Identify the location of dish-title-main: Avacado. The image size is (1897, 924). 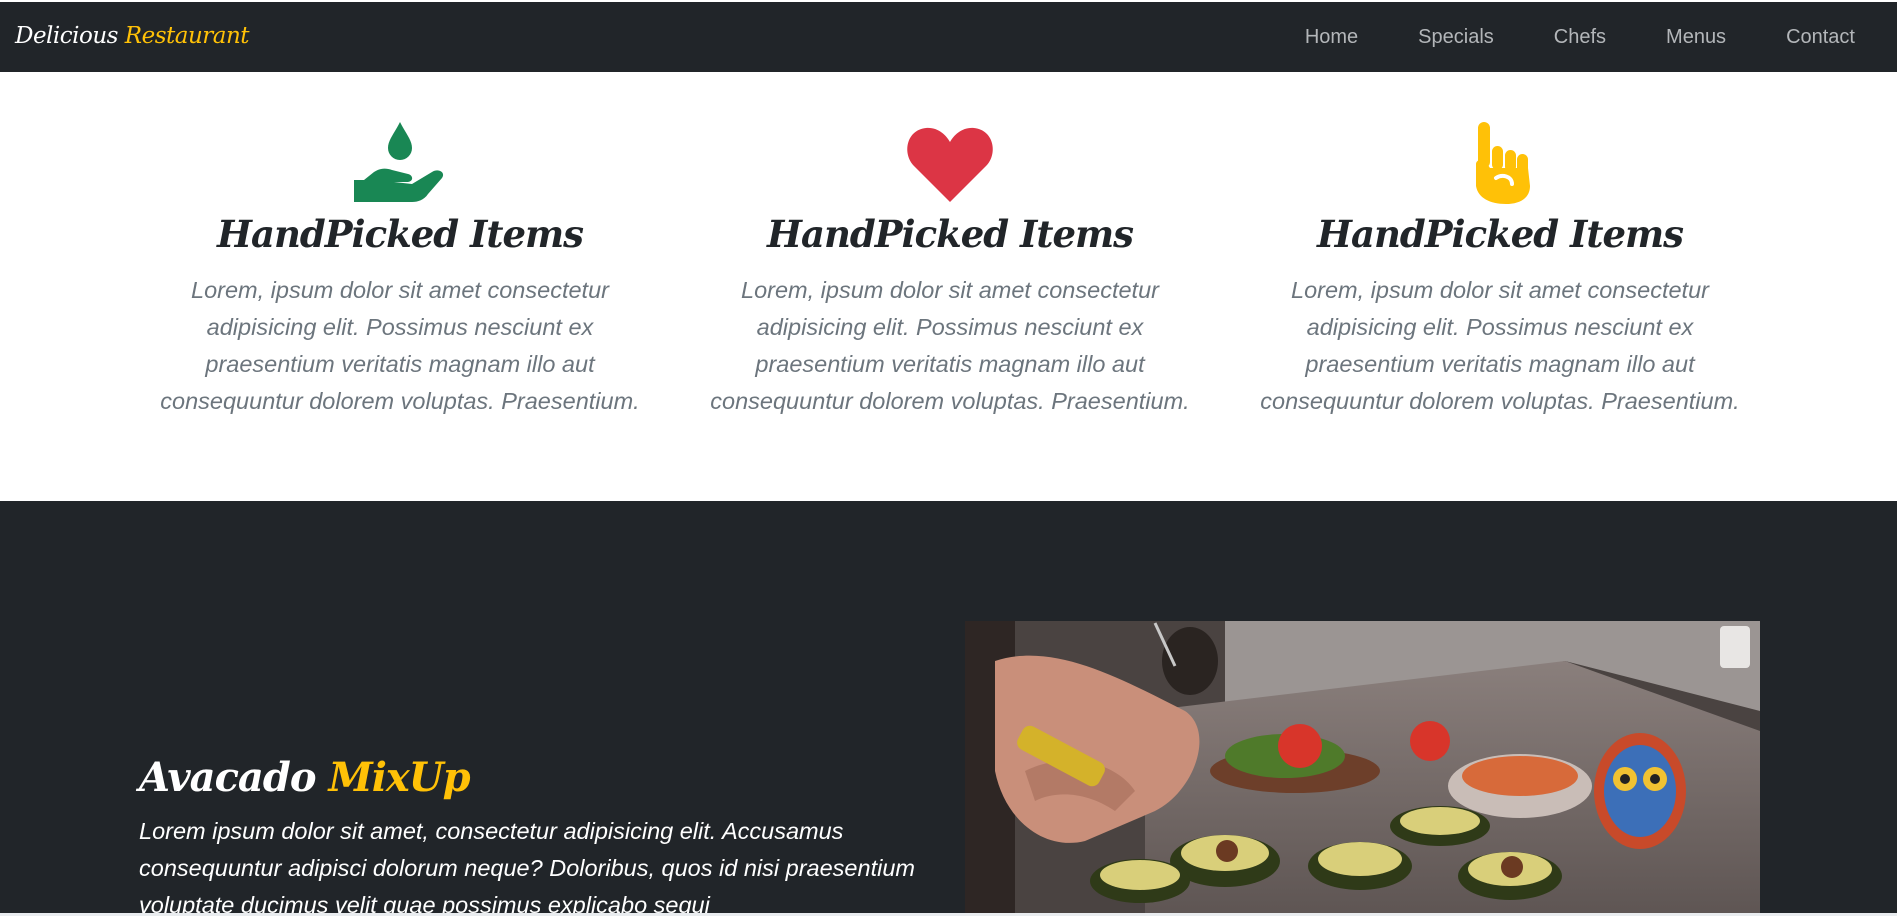
(227, 777).